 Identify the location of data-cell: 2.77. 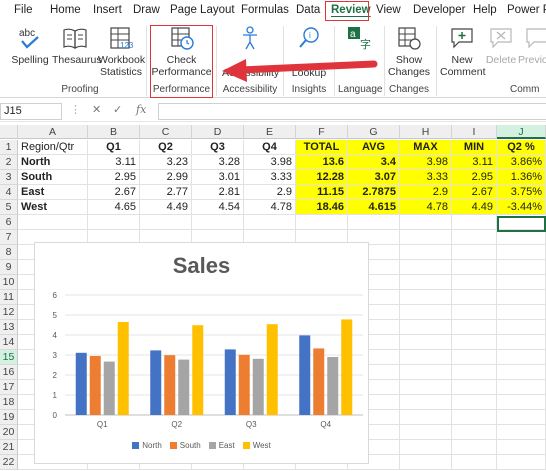
(166, 192).